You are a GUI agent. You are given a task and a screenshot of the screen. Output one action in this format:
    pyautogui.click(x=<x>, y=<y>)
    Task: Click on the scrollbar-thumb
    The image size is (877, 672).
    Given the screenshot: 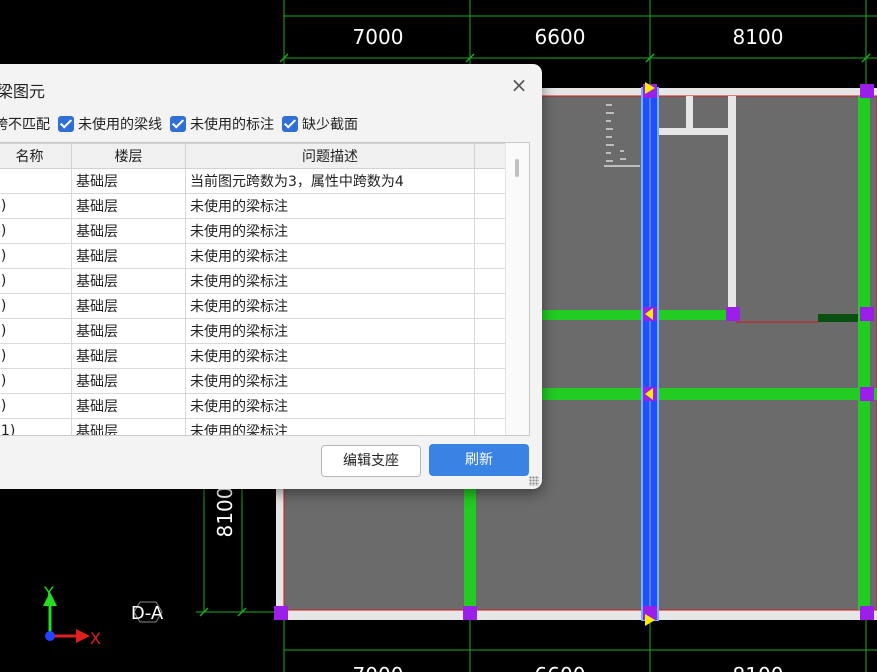 What is the action you would take?
    pyautogui.click(x=517, y=168)
    